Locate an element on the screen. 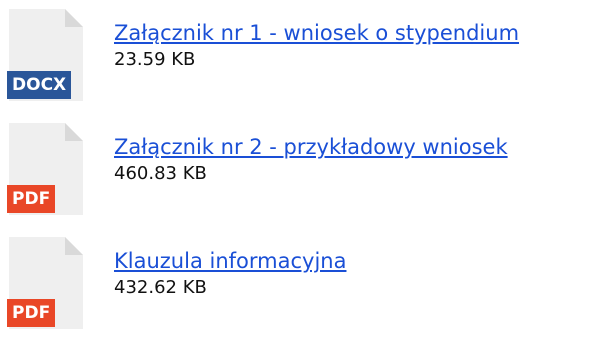  attachment-link: Klauzula informacyjna is located at coordinates (230, 261).